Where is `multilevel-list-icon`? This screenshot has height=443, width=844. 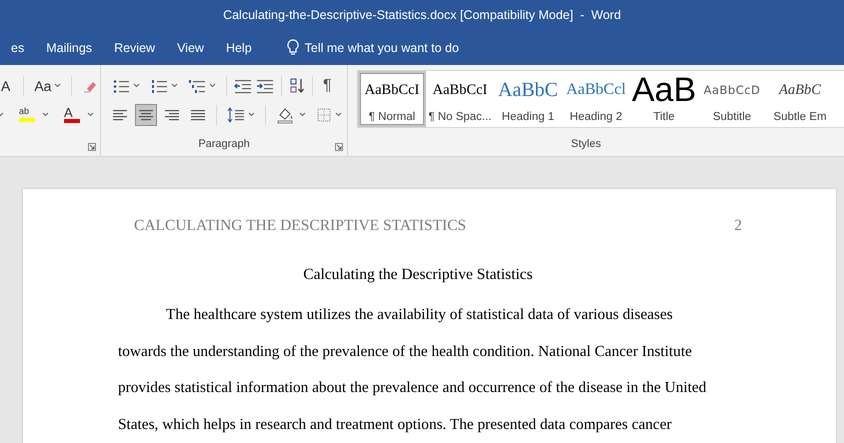 multilevel-list-icon is located at coordinates (197, 86).